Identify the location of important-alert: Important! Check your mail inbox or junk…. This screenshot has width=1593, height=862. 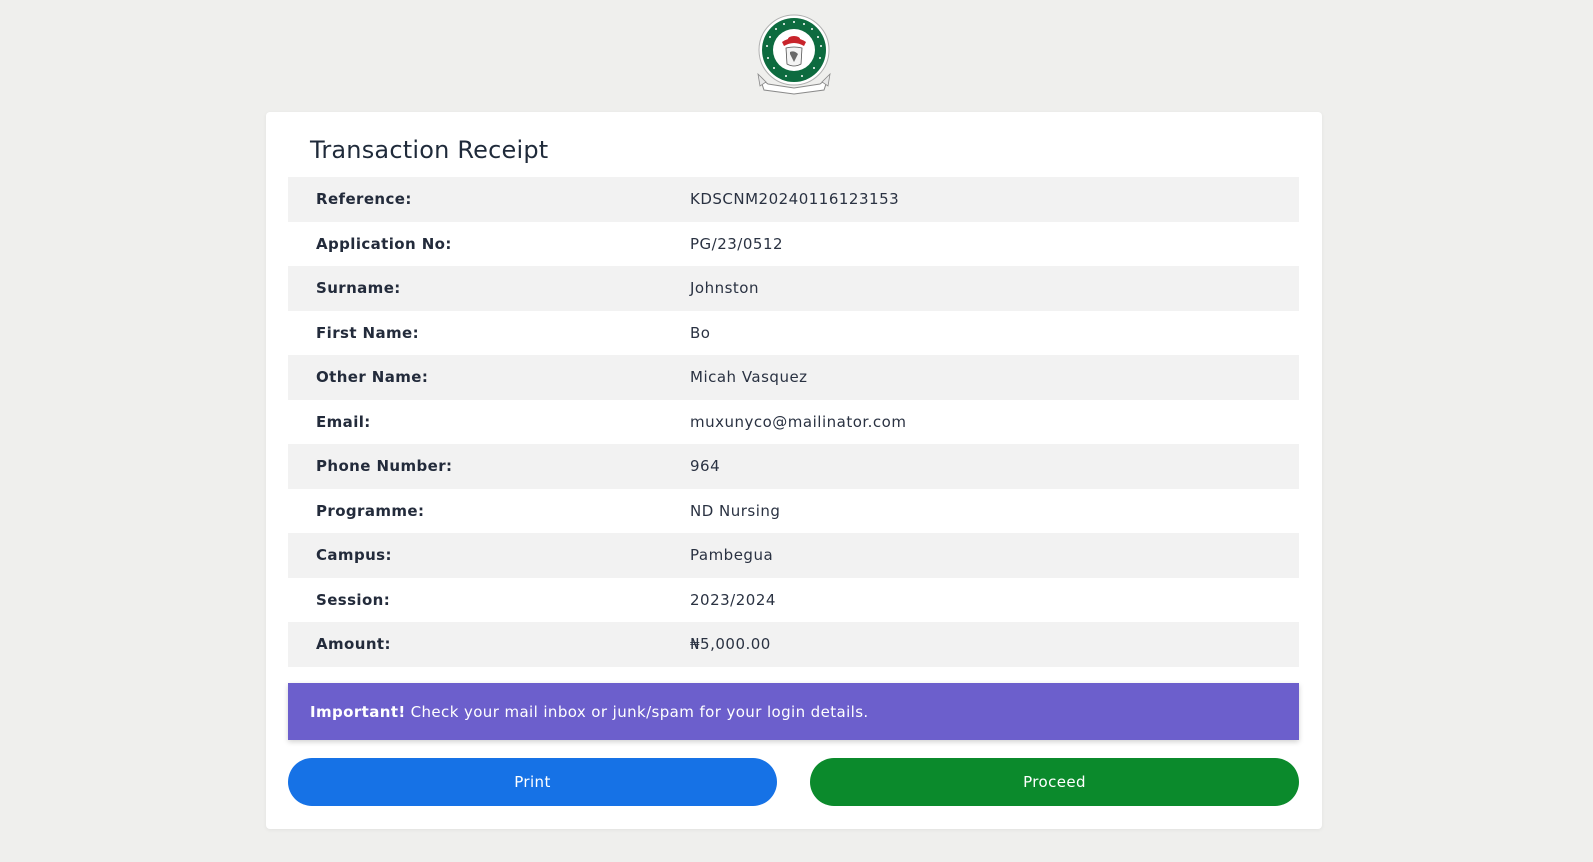
(793, 711).